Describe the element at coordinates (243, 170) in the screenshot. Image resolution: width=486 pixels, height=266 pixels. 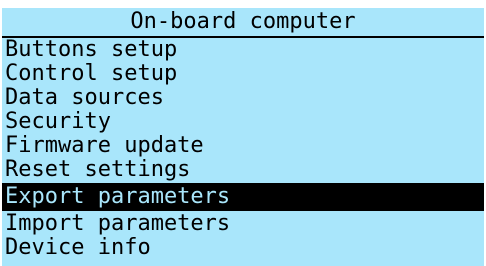
I see `menu-item-reset-settings: Reset settings` at that location.